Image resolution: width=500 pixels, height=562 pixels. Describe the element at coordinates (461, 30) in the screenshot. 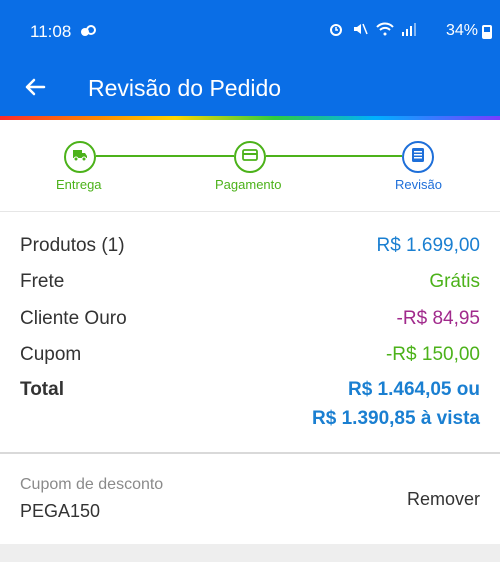

I see `battery-percent: 34%` at that location.